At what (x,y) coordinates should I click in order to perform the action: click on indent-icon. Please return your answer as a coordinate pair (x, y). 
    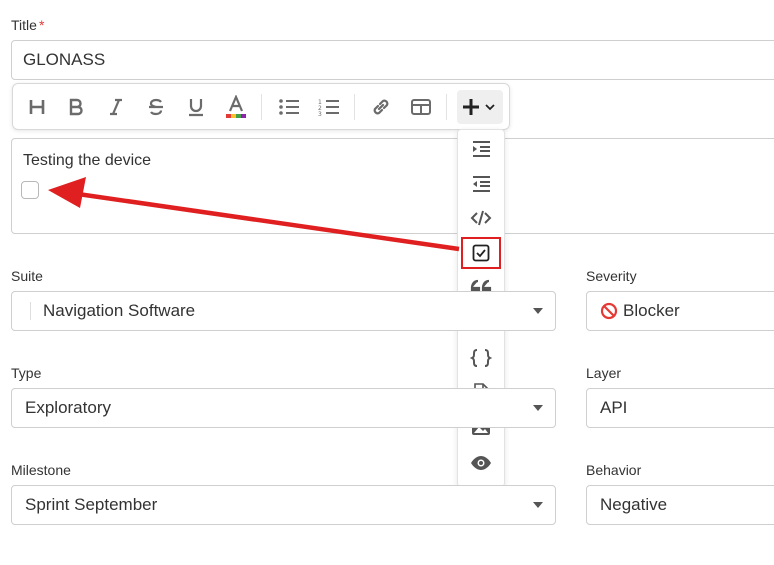
    Looking at the image, I should click on (481, 149).